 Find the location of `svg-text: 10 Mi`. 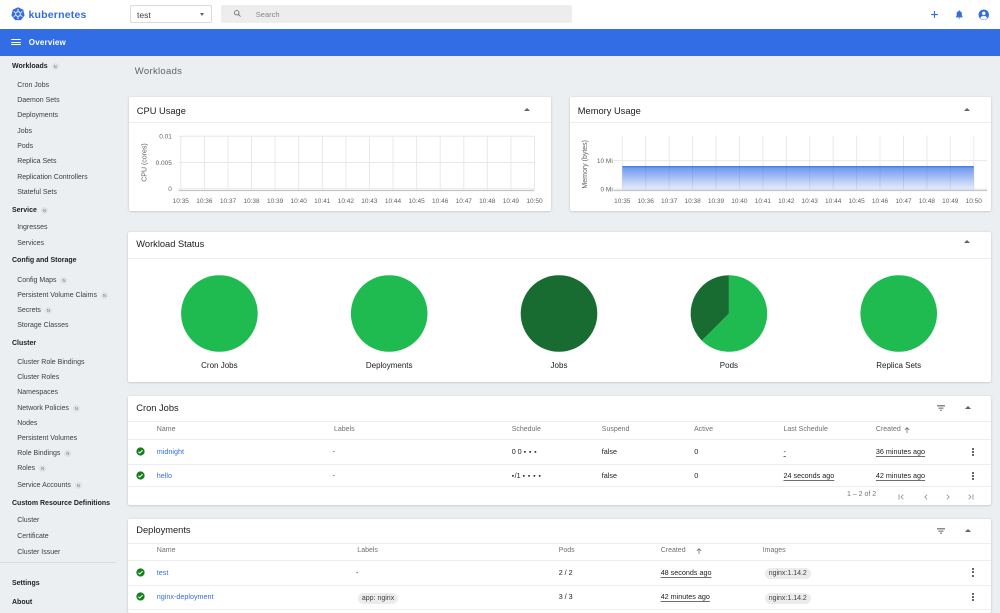

svg-text: 10 Mi is located at coordinates (604, 160).